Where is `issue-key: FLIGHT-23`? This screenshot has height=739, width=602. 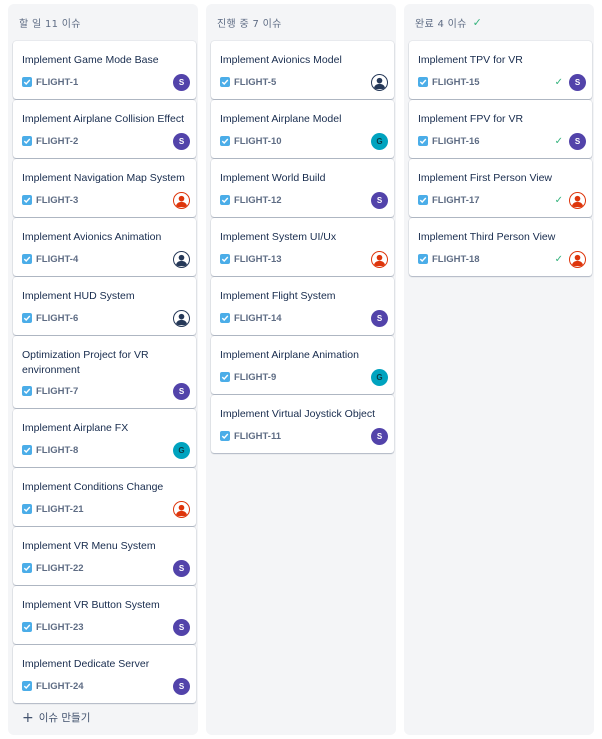
issue-key: FLIGHT-23 is located at coordinates (104, 627).